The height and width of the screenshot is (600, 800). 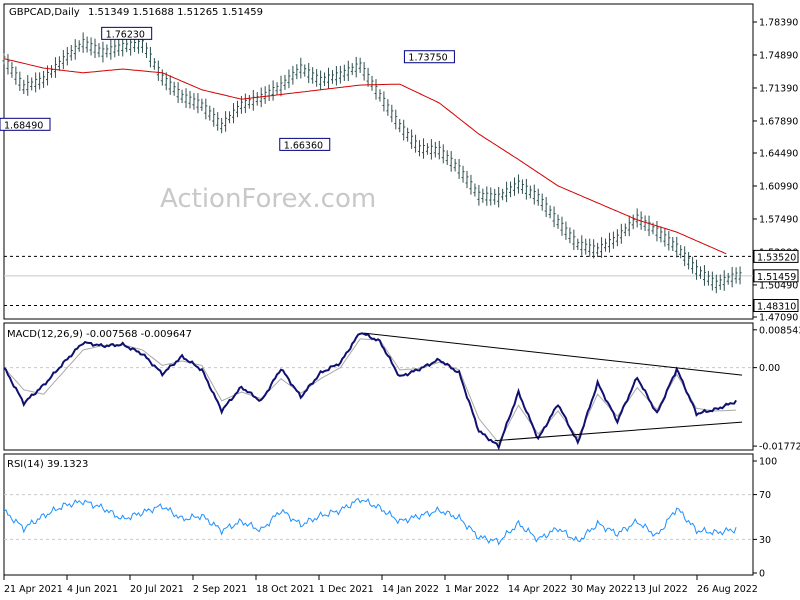 What do you see at coordinates (99, 334) in the screenshot?
I see `macd-title: MACD(12,26,9) -0.007568 -0.009647` at bounding box center [99, 334].